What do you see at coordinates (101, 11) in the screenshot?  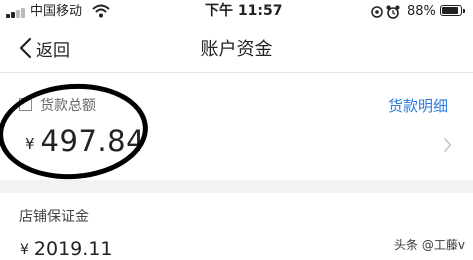 I see `wifi-icon` at bounding box center [101, 11].